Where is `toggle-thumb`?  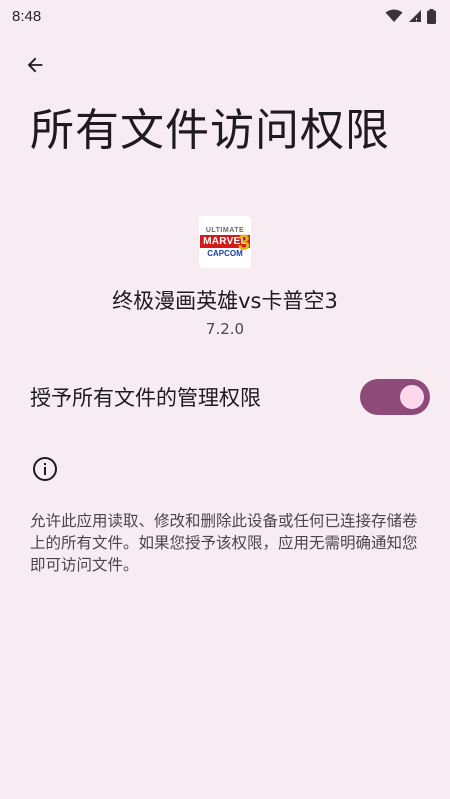
toggle-thumb is located at coordinates (412, 397).